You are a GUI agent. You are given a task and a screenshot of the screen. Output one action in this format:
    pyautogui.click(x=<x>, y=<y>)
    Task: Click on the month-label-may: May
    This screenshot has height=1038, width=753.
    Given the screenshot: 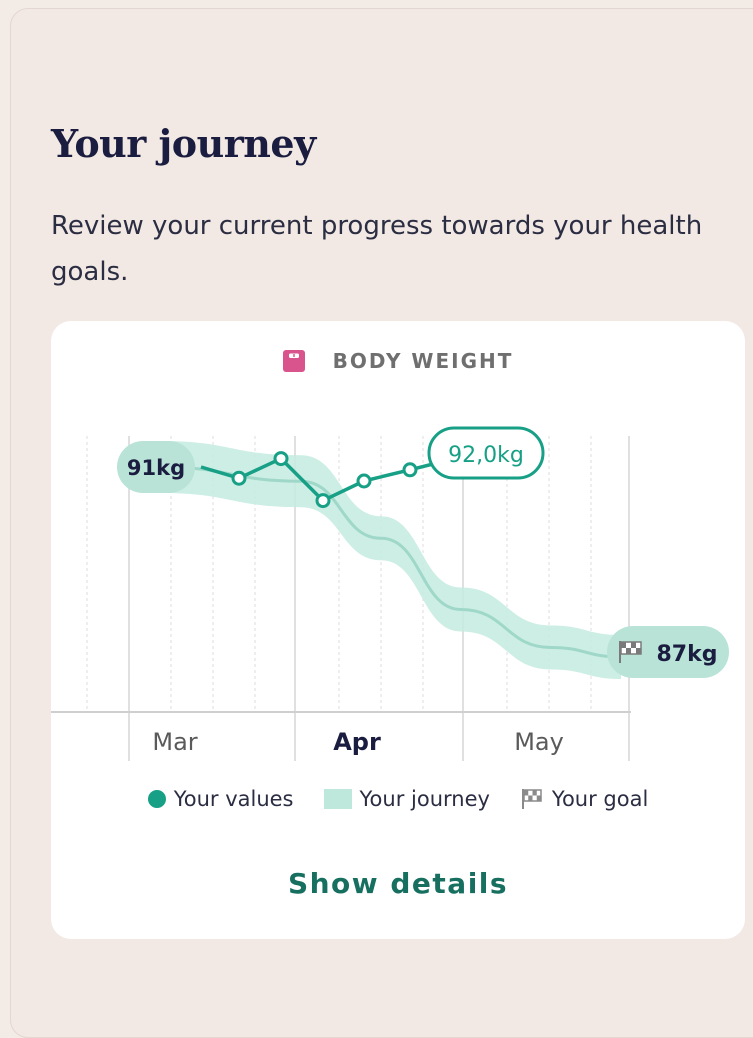 What is the action you would take?
    pyautogui.click(x=539, y=742)
    